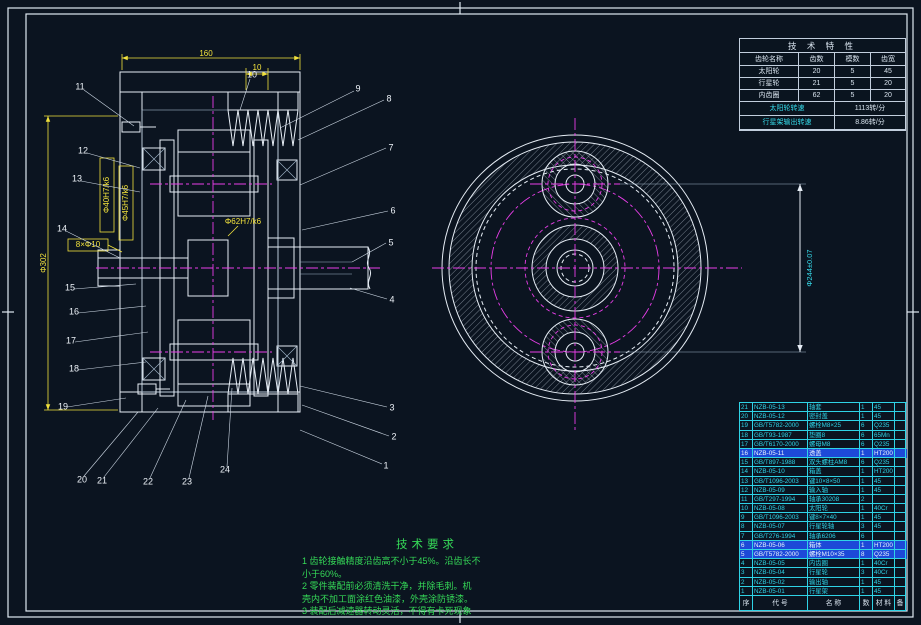 This screenshot has height=625, width=921. I want to click on callout-1: 1, so click(385, 465).